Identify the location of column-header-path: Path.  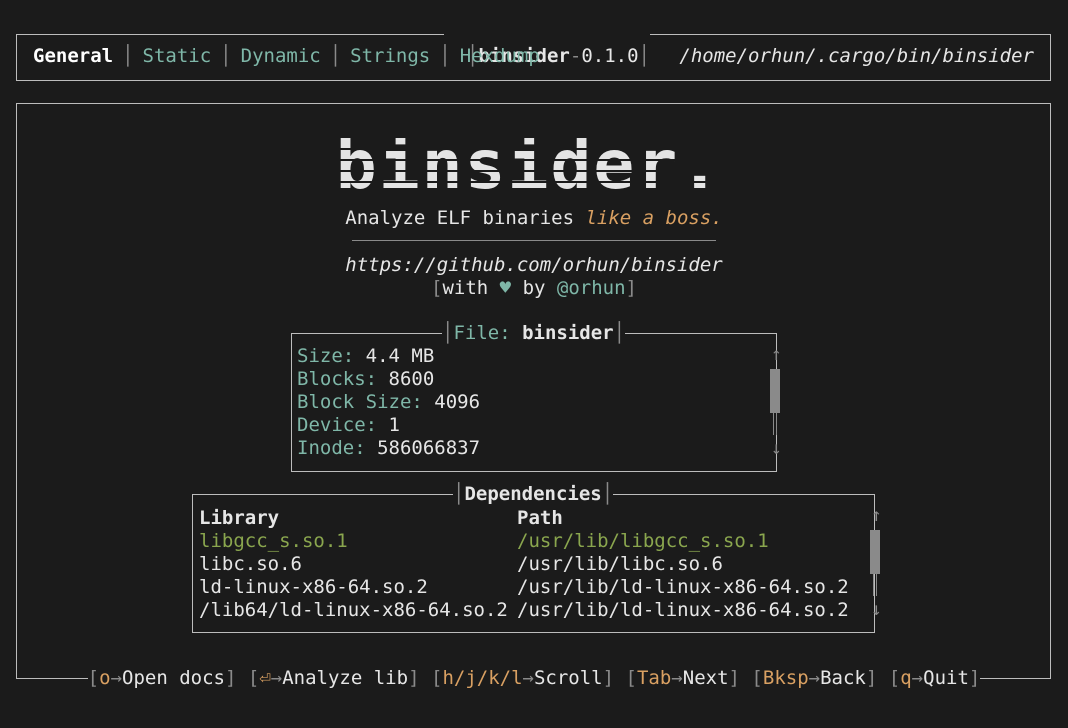
(540, 518).